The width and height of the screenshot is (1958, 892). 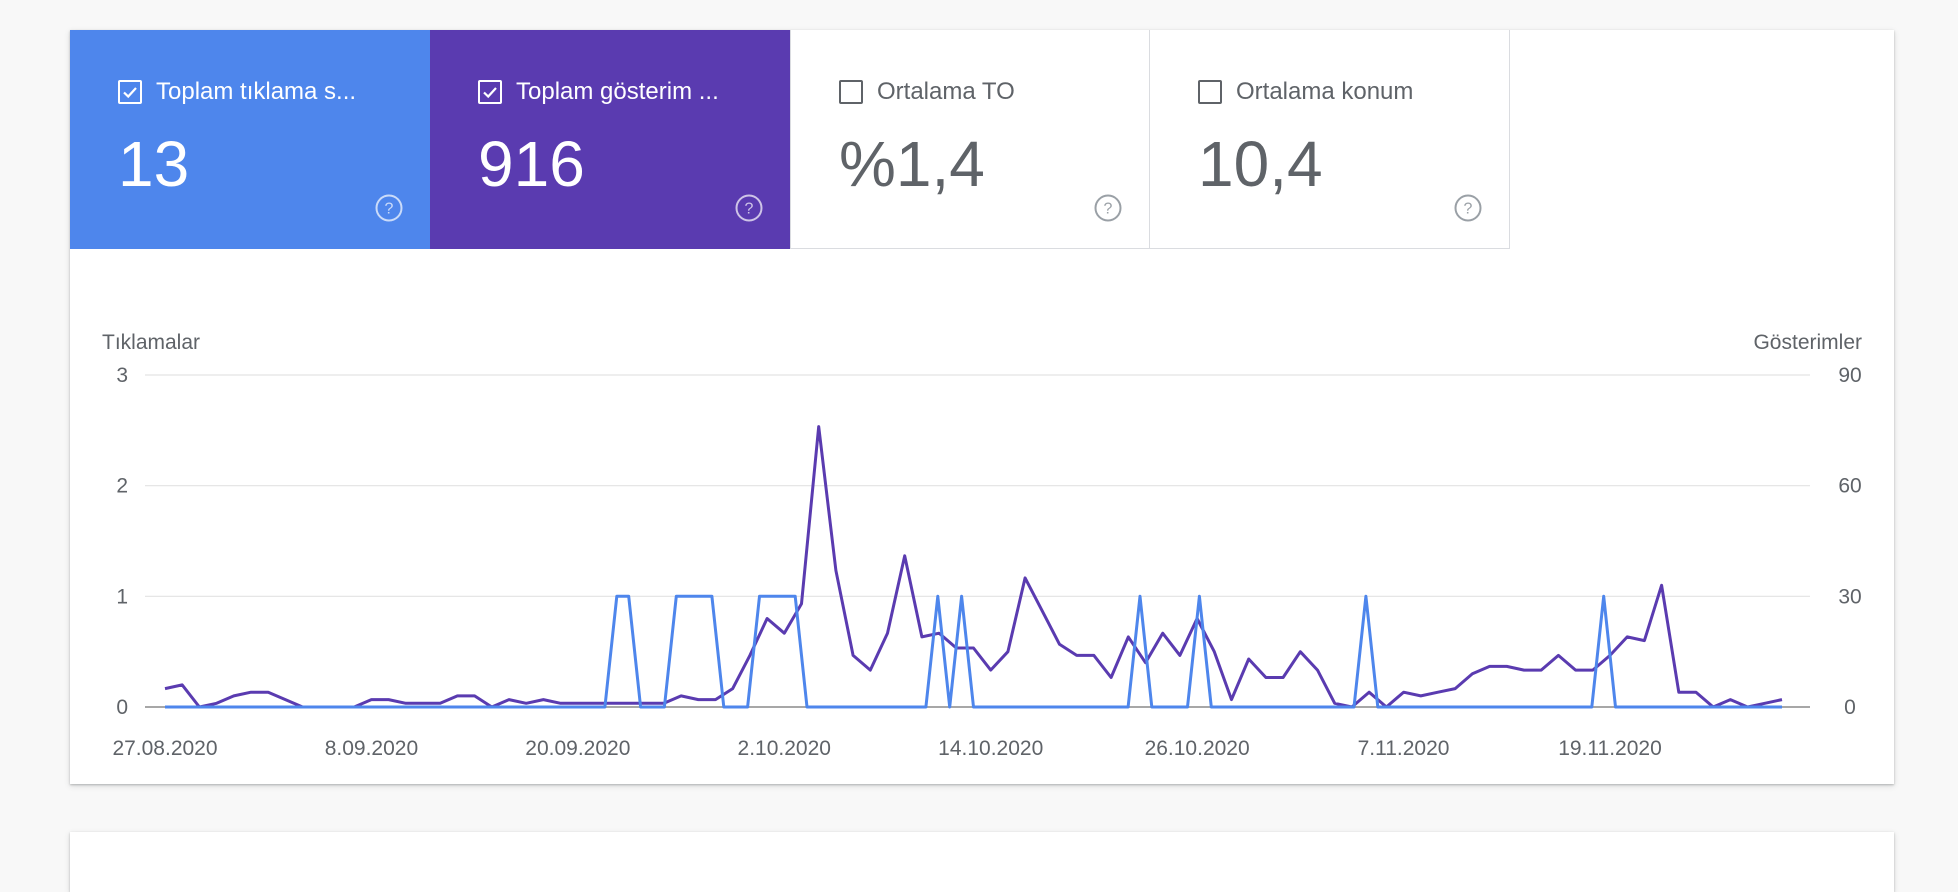 I want to click on y-right-tick-label: 0, so click(x=1850, y=707).